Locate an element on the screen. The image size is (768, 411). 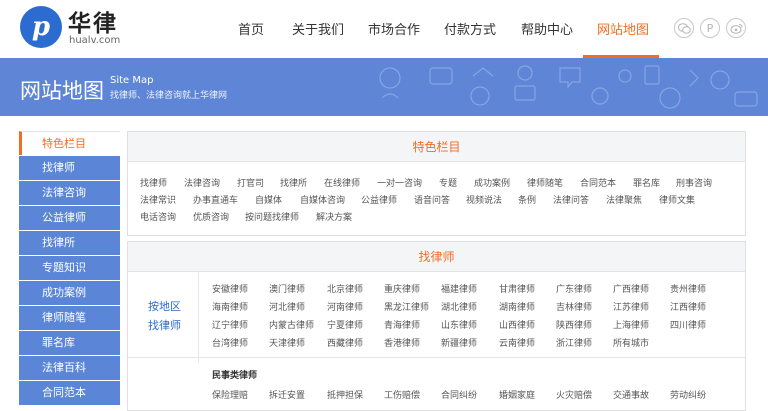
featured-link: 在线律师 is located at coordinates (342, 182).